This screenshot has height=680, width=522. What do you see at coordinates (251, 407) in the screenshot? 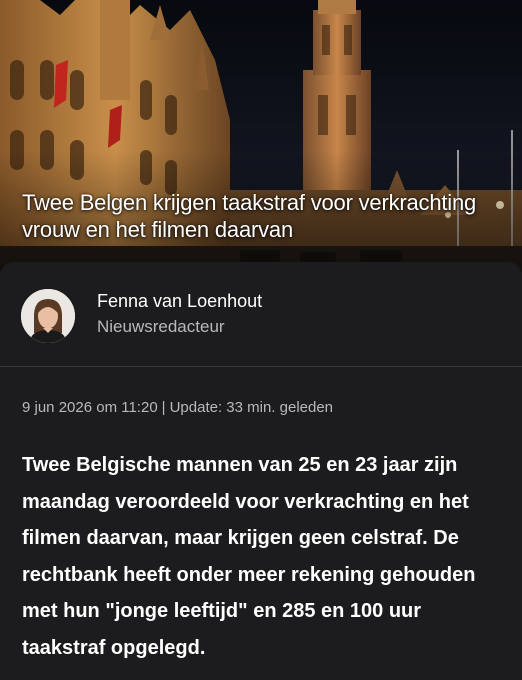
I see `update-time: Update: 33 min. geleden` at bounding box center [251, 407].